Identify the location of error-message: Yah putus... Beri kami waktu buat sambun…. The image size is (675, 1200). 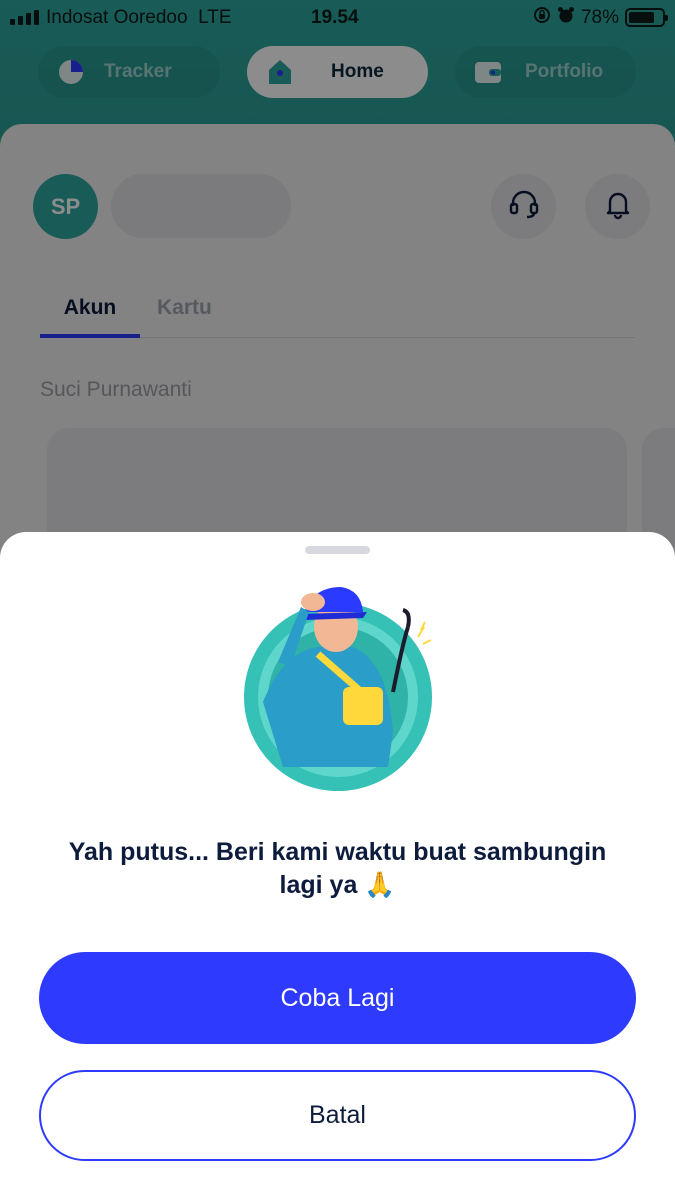
(337, 868).